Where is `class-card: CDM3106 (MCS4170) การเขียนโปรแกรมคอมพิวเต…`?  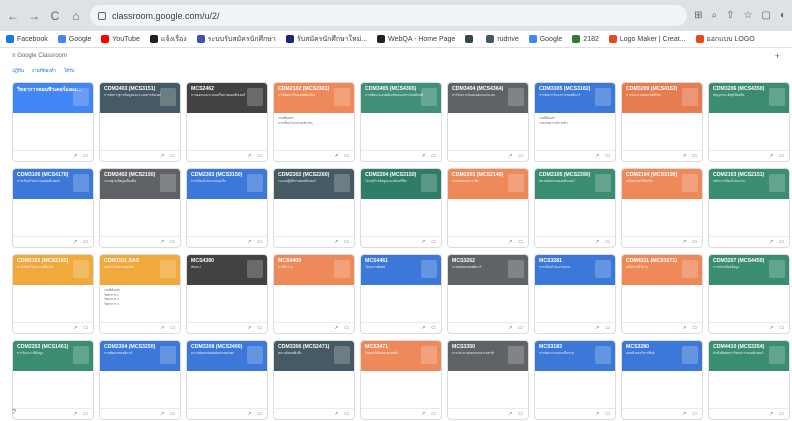
class-card: CDM3106 (MCS4170) การเขียนโปรแกรมคอมพิวเต… is located at coordinates (53, 208).